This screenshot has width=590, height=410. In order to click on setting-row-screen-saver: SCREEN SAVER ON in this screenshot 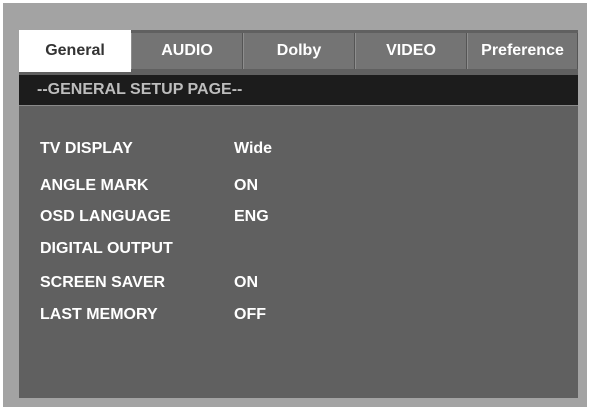, I will do `click(298, 283)`.